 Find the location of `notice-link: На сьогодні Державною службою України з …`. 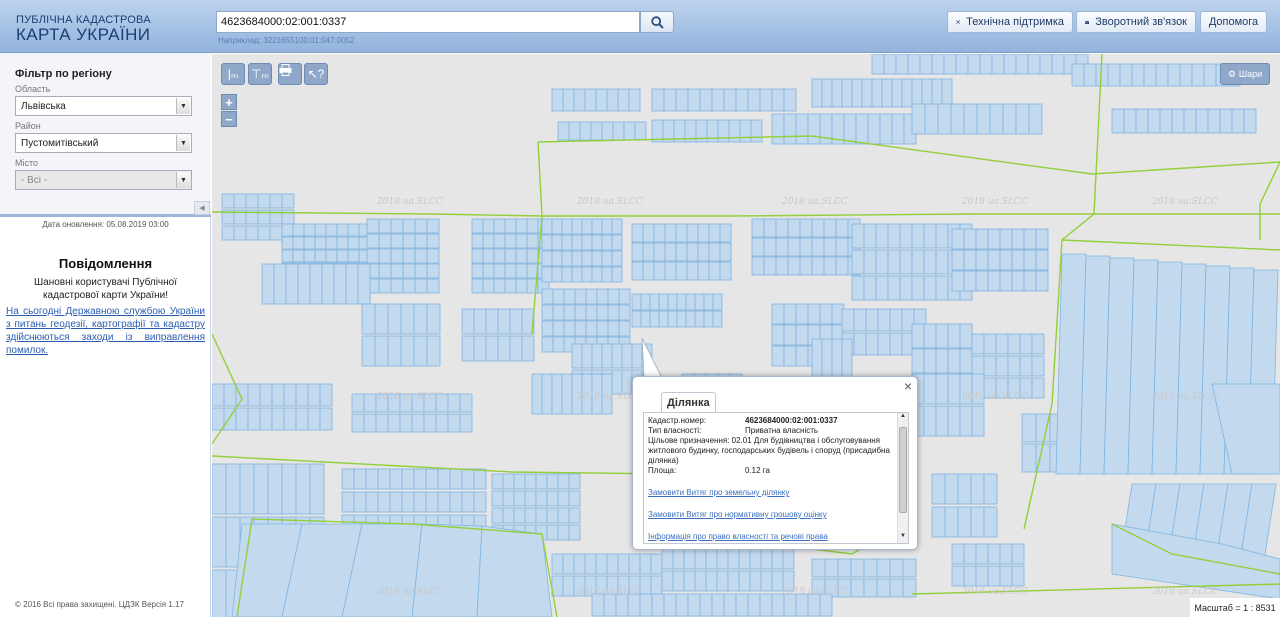

notice-link: На сьогодні Державною службою України з … is located at coordinates (105, 331).